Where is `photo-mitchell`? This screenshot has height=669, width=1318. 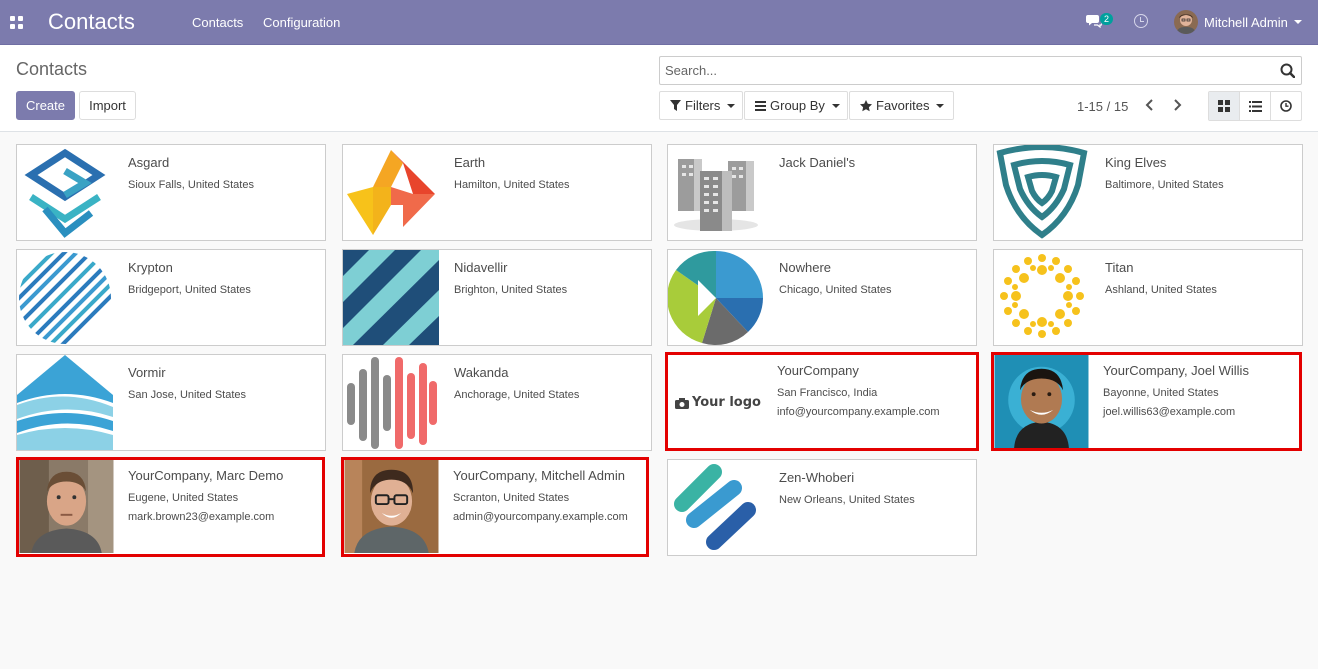 photo-mitchell is located at coordinates (391, 506).